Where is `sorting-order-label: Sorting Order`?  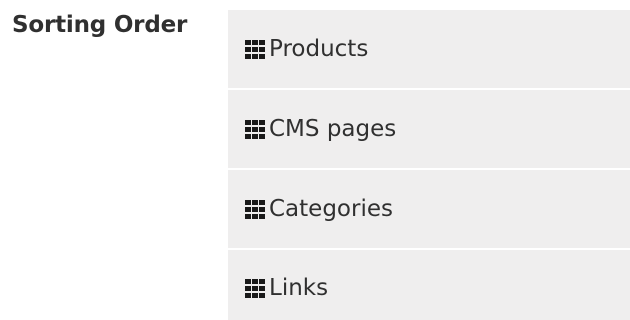 sorting-order-label: Sorting Order is located at coordinates (100, 25).